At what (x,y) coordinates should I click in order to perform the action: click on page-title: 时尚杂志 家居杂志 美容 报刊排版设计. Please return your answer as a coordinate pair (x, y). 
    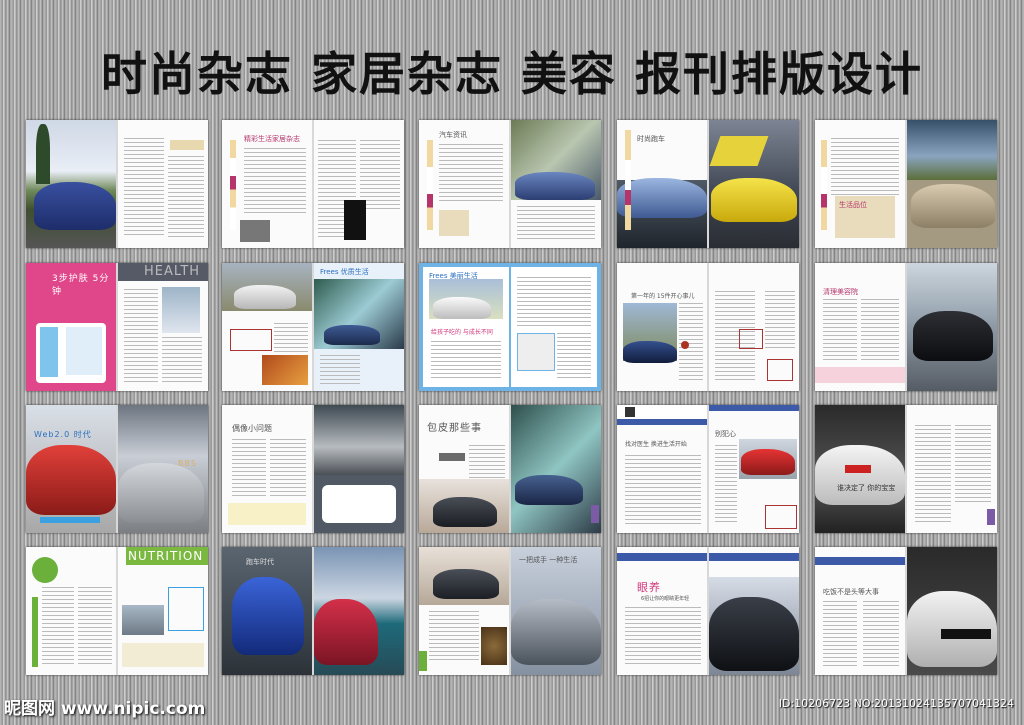
    Looking at the image, I should click on (512, 74).